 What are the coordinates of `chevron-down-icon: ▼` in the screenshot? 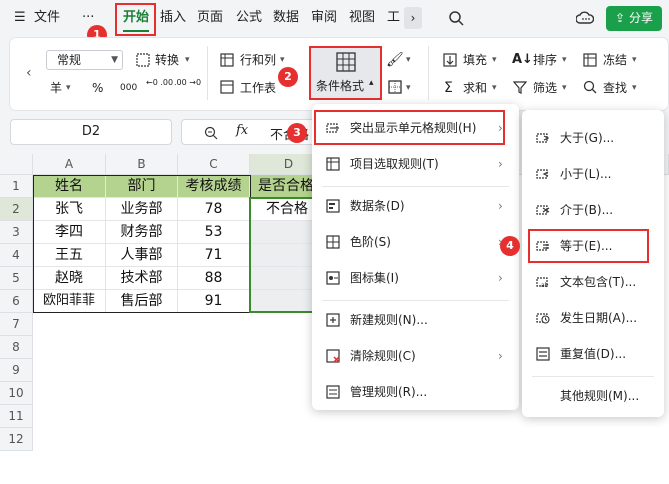 It's located at (114, 60).